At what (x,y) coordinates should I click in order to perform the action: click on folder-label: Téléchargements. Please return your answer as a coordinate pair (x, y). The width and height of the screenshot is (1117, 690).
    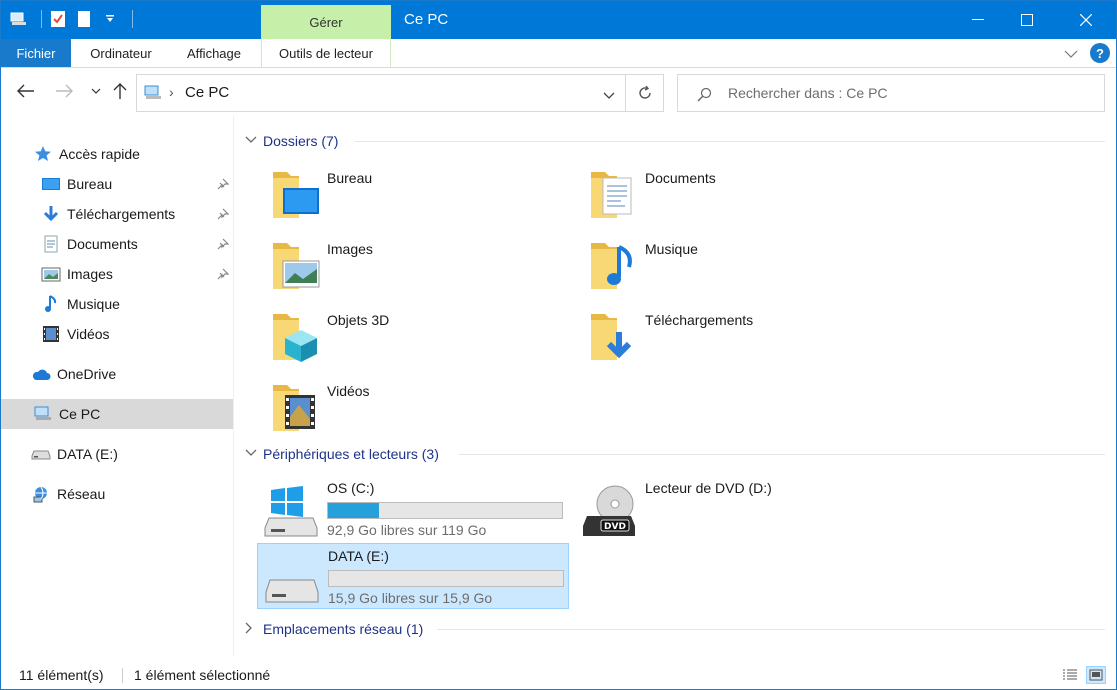
    Looking at the image, I should click on (699, 320).